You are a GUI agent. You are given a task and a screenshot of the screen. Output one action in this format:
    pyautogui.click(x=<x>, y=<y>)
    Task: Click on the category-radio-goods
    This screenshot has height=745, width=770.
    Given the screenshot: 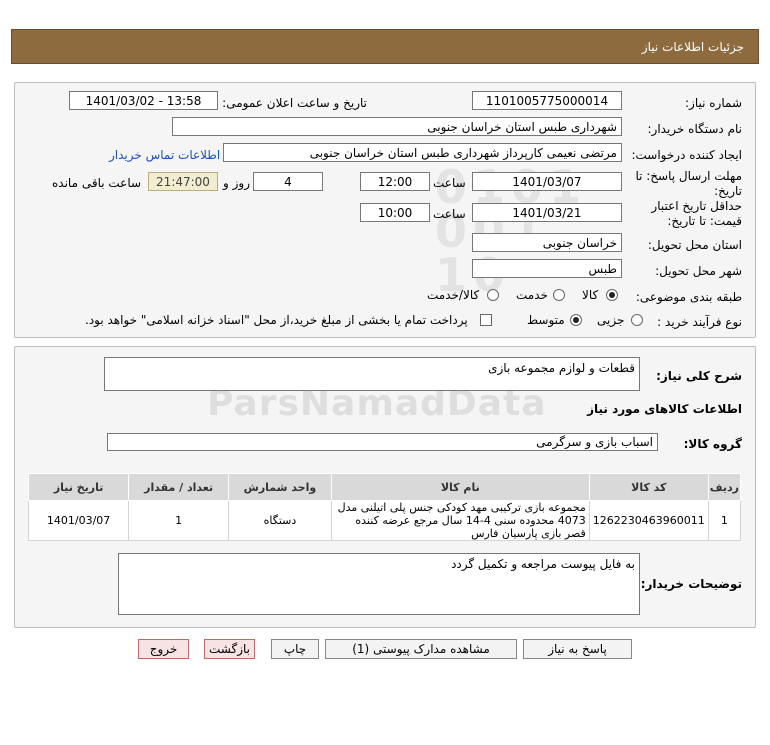 What is the action you would take?
    pyautogui.click(x=612, y=295)
    